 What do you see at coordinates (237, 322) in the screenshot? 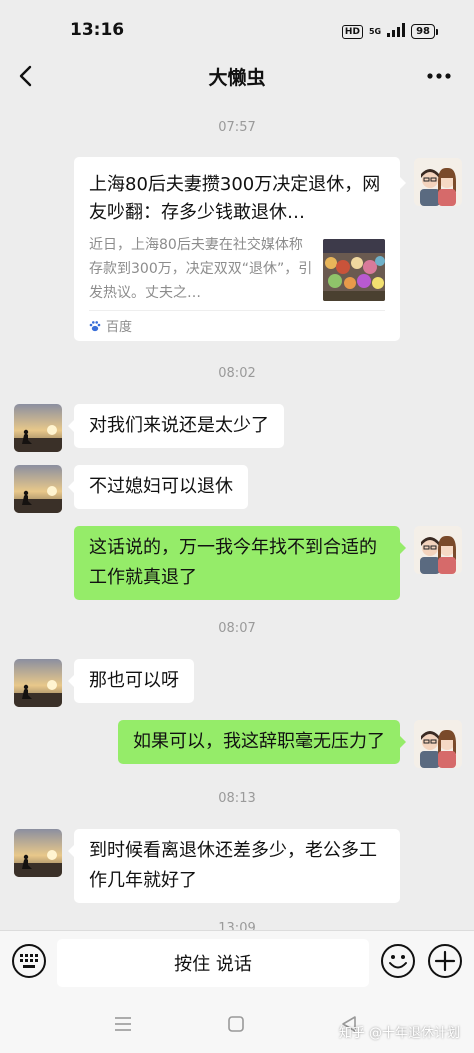
I see `link-card-source: 百度` at bounding box center [237, 322].